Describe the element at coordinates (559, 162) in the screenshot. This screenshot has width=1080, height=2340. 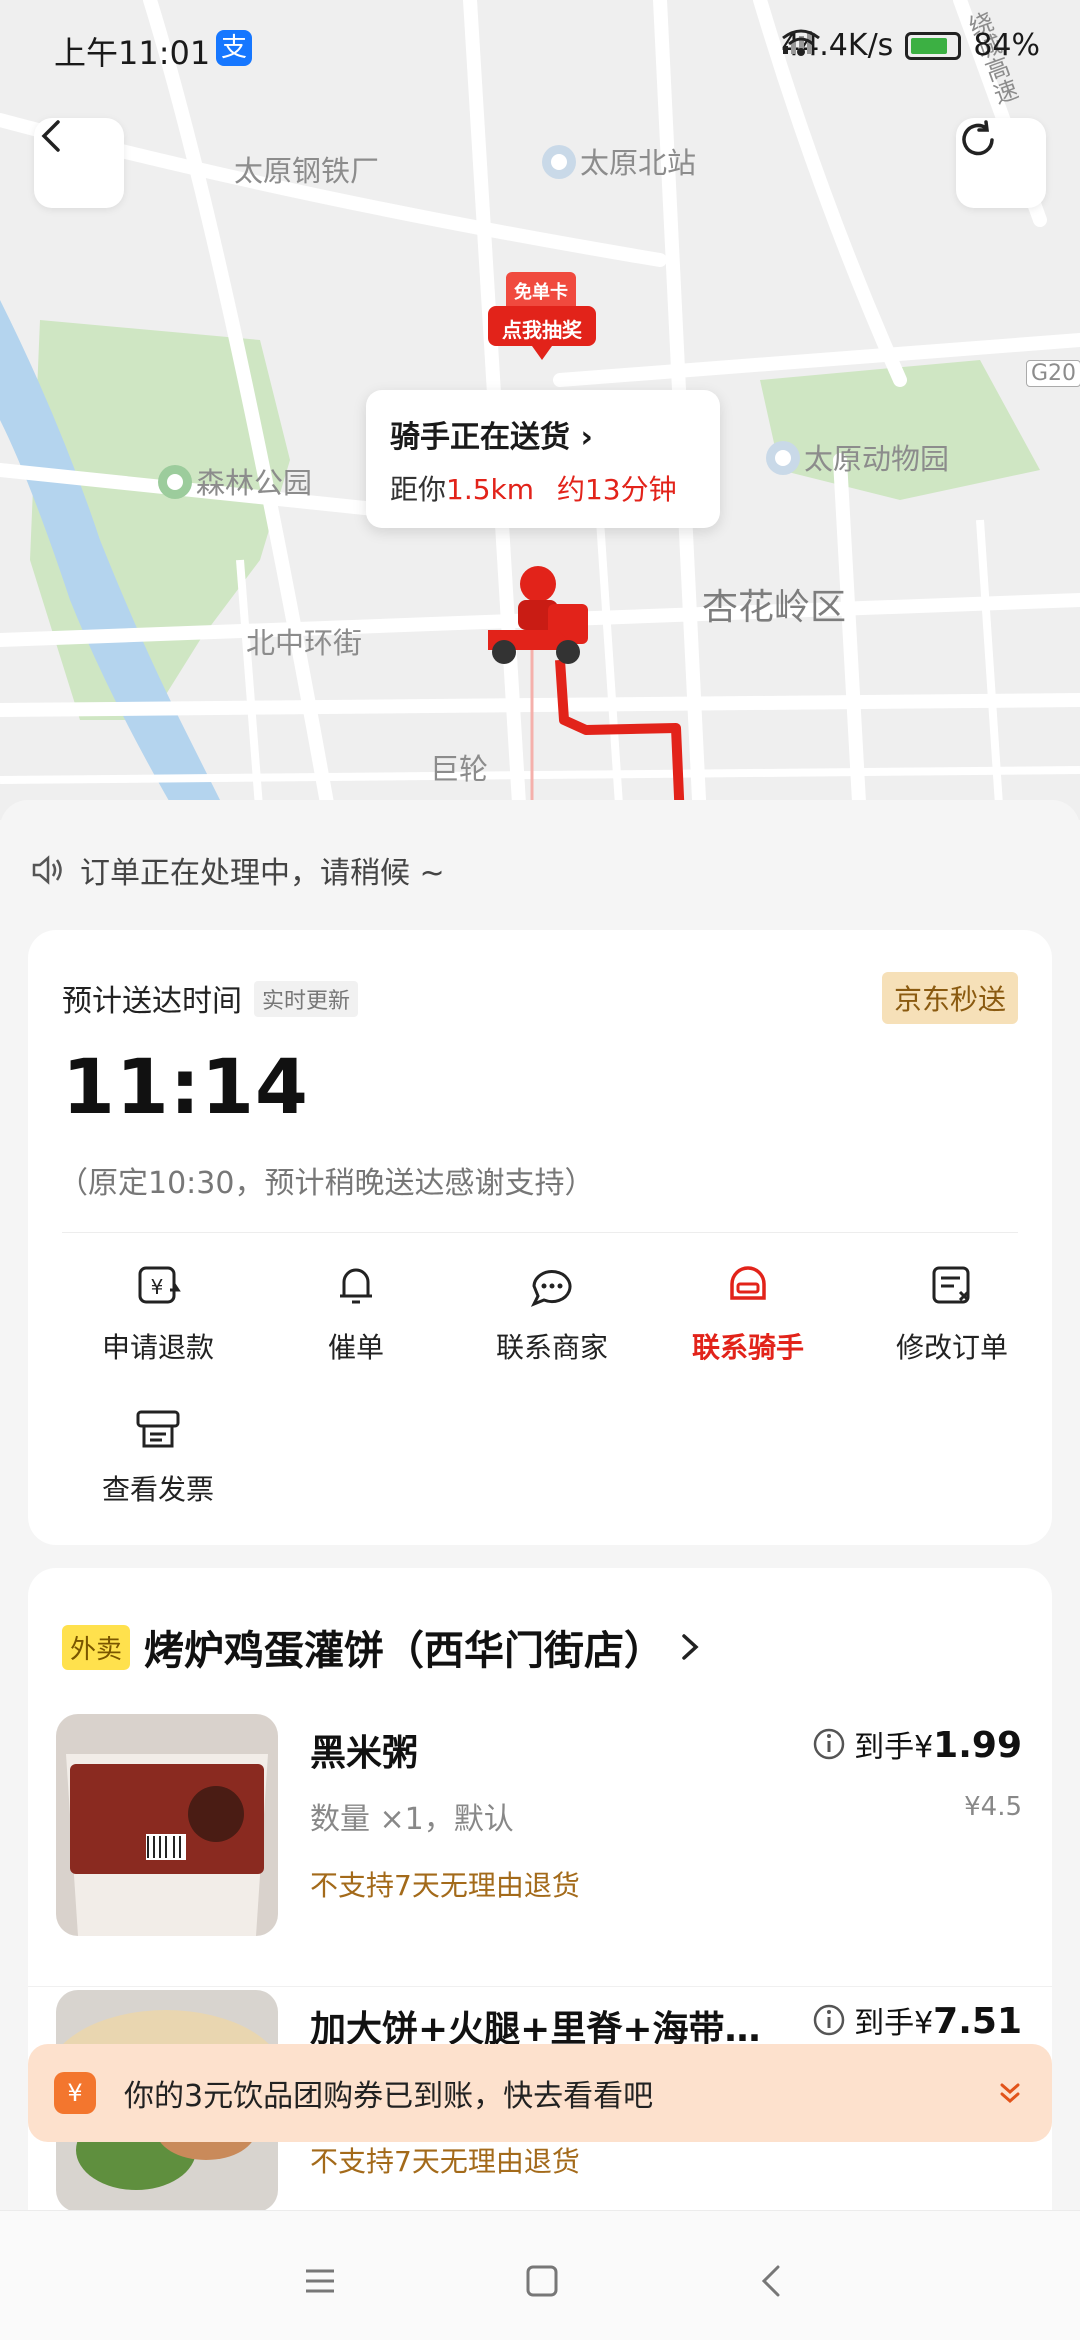
I see `station-icon` at that location.